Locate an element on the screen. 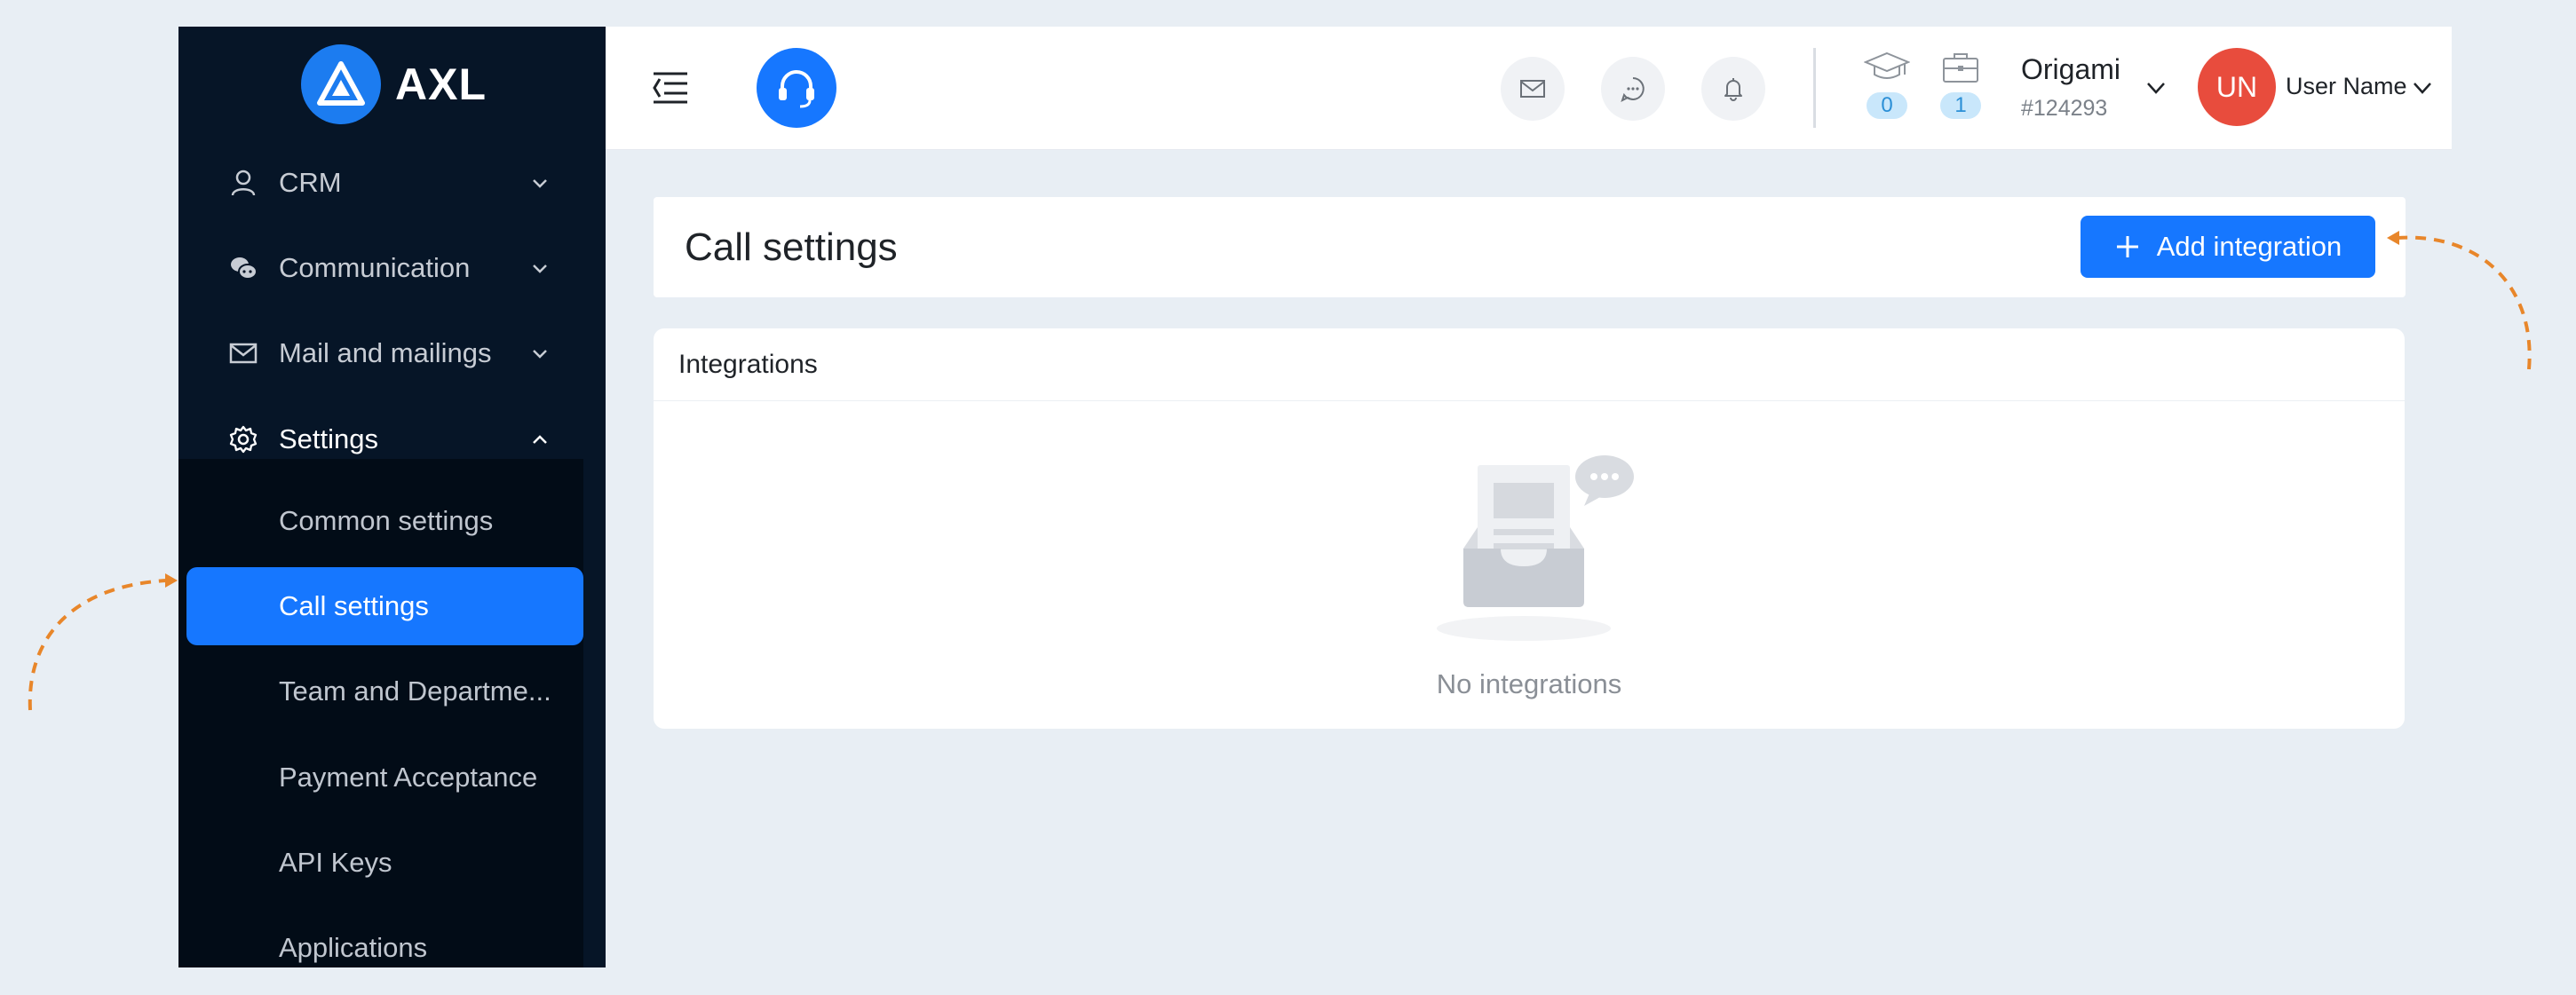  sidebar-item-label: Settings is located at coordinates (329, 438).